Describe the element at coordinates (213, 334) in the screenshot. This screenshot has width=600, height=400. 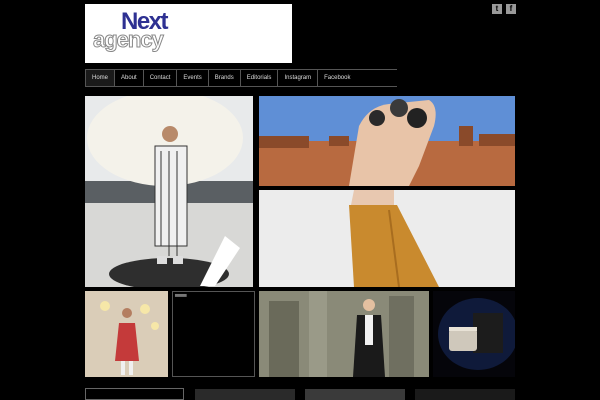
I see `dark-video-tile` at that location.